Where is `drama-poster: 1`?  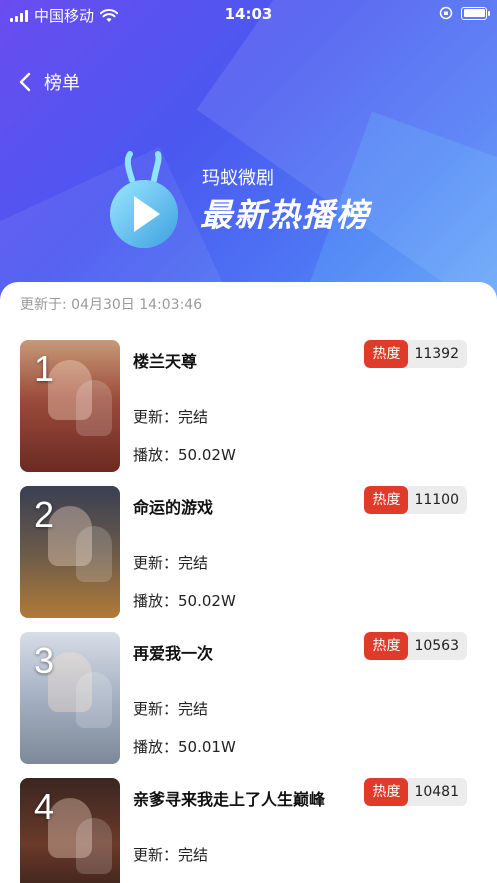 drama-poster: 1 is located at coordinates (70, 406).